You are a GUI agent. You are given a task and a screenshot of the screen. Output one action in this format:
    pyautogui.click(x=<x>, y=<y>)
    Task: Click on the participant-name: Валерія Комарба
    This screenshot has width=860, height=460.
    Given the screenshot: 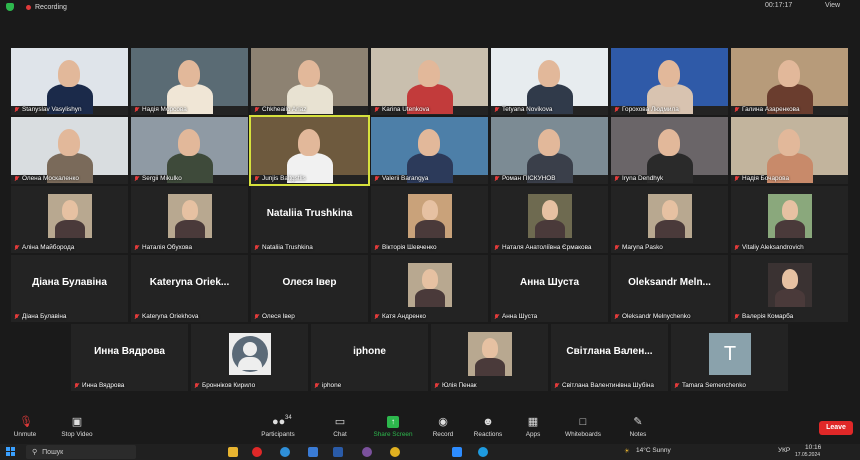 What is the action you would take?
    pyautogui.click(x=768, y=316)
    